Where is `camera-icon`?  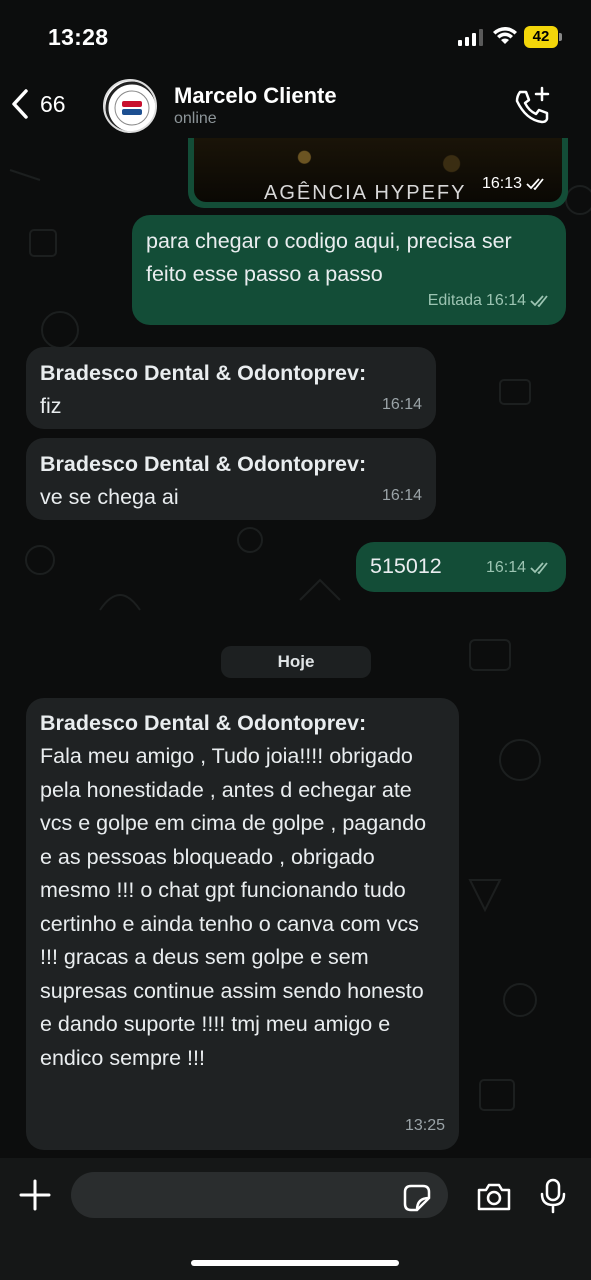
camera-icon is located at coordinates (494, 1197).